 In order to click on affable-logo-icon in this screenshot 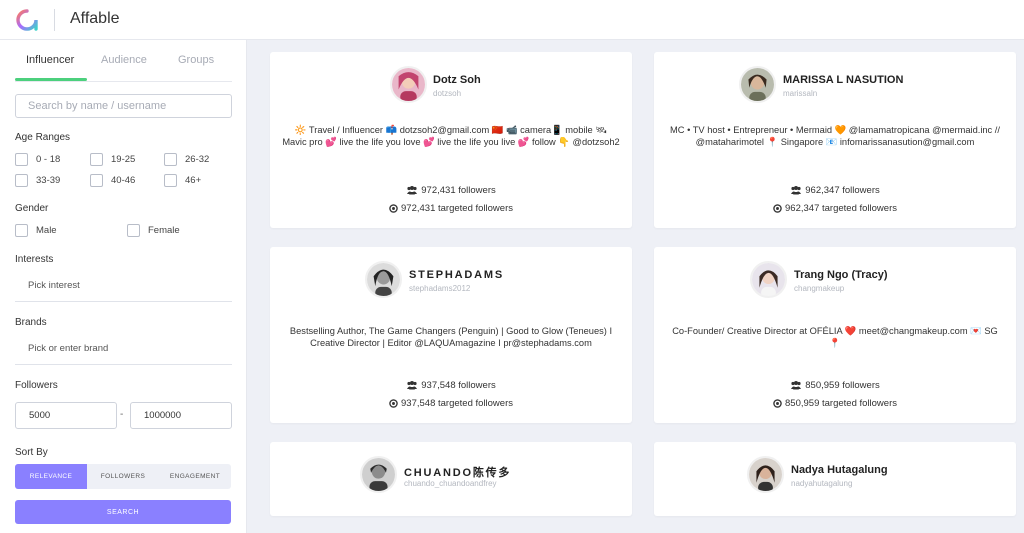, I will do `click(27, 20)`.